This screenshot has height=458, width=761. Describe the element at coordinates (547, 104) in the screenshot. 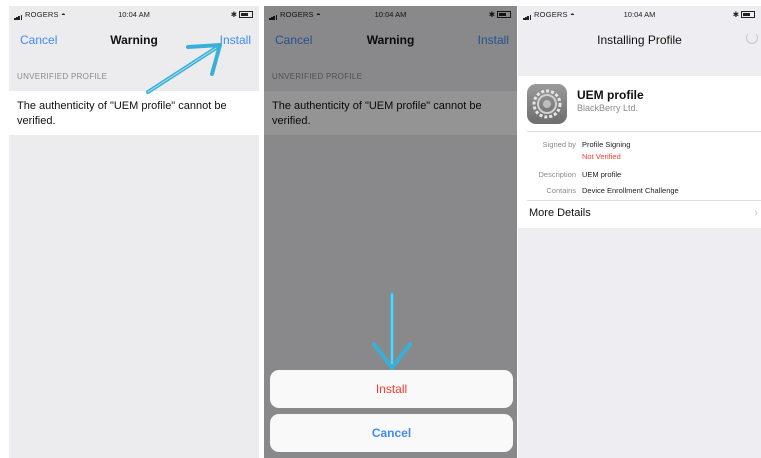

I see `gear-icon` at that location.